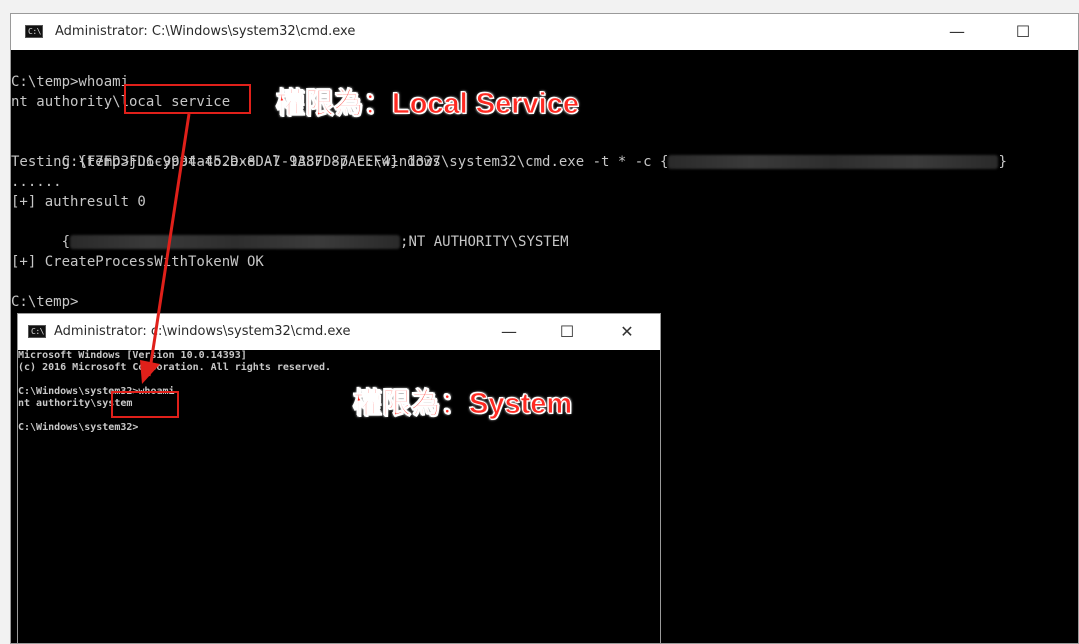 This screenshot has width=1079, height=644. Describe the element at coordinates (78, 427) in the screenshot. I see `terminal-line: C:\Windows\system32>` at that location.